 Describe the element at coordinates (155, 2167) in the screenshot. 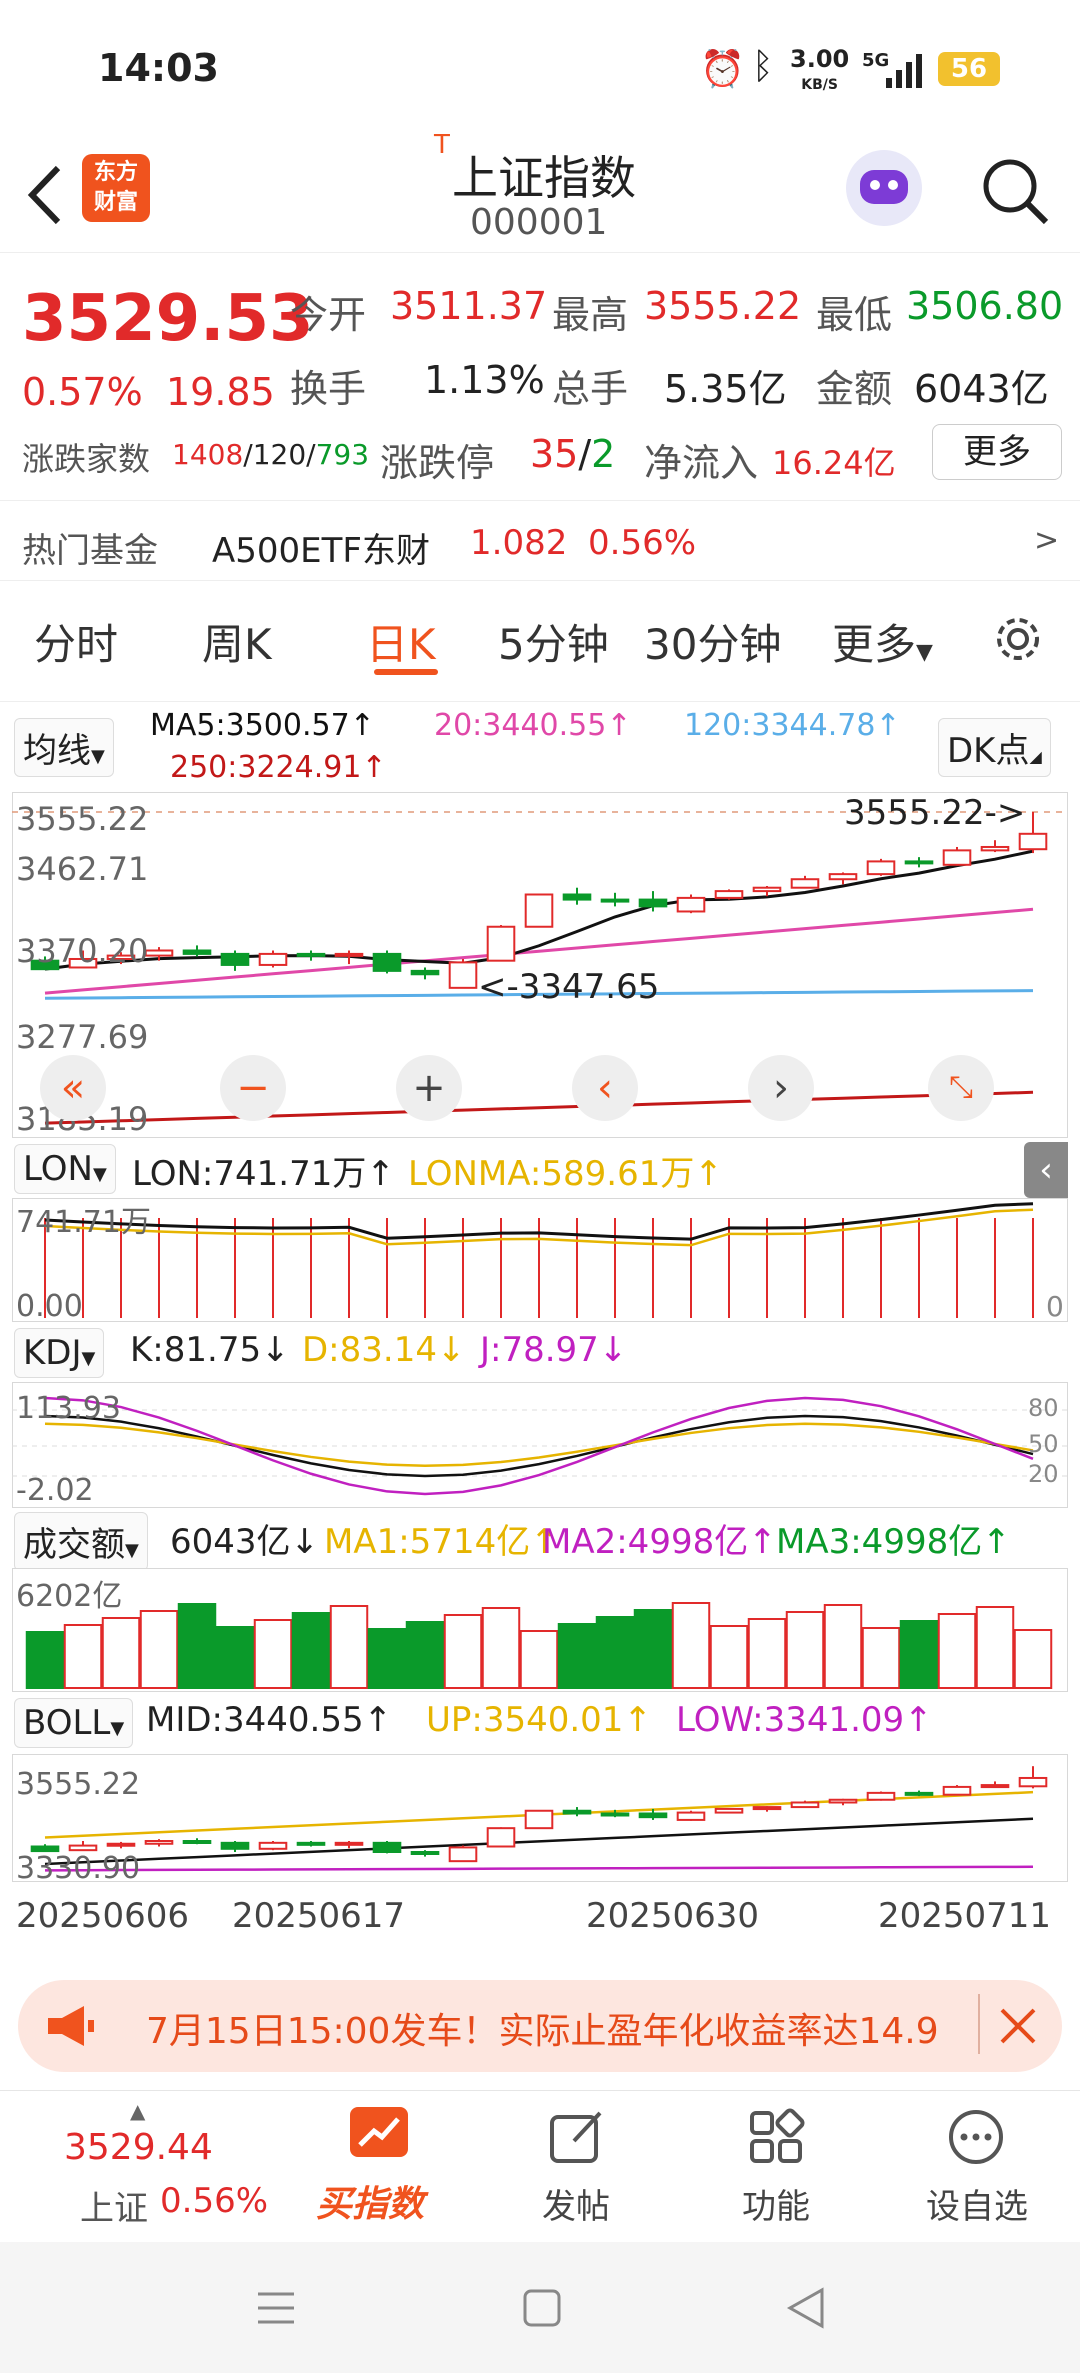

I see `index-ticker: ▲ 3529.44 上证 0.56%` at that location.